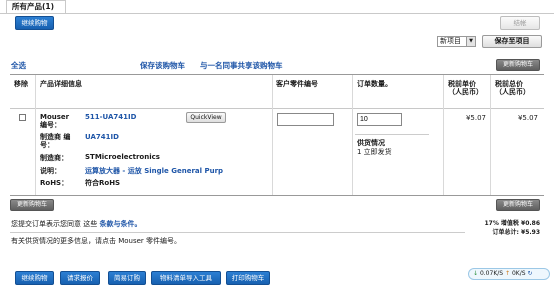  Describe the element at coordinates (21, 84) in the screenshot. I see `header-remove: 移除` at that location.